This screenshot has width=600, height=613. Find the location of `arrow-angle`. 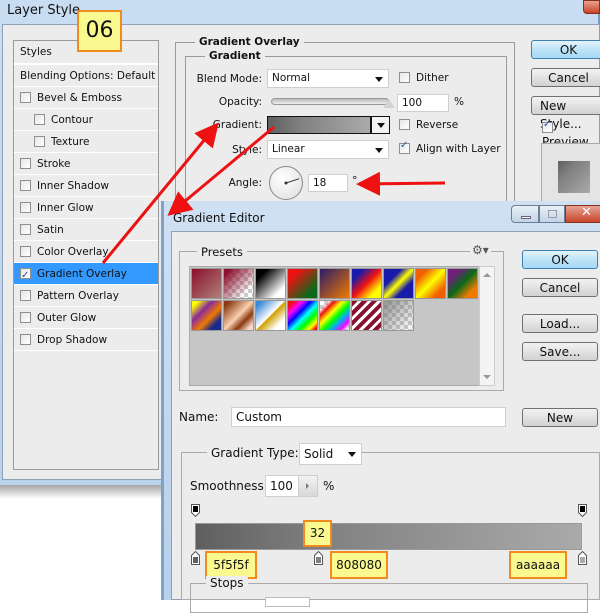

arrow-angle is located at coordinates (401, 183).